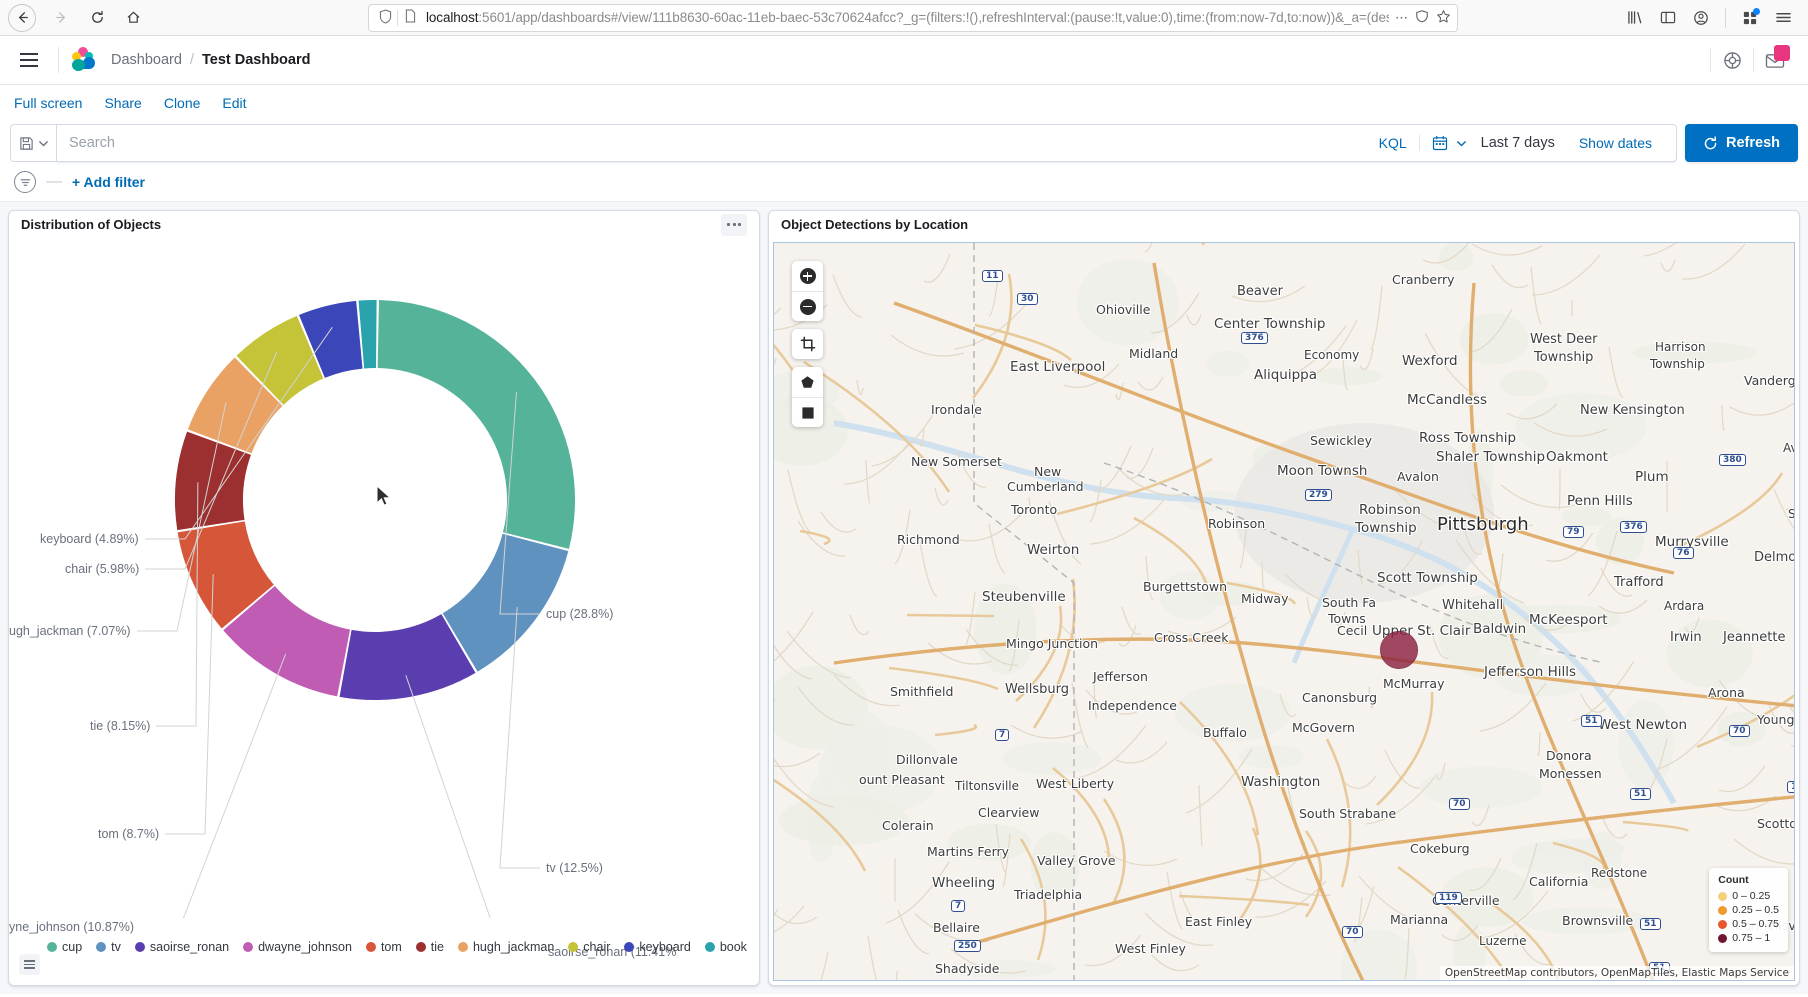 Image resolution: width=1808 pixels, height=997 pixels. I want to click on legend-label: book, so click(733, 947).